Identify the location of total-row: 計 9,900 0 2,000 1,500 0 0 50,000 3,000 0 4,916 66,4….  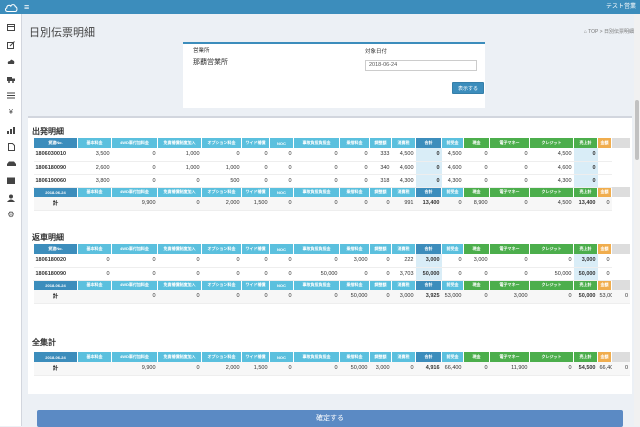
(331, 369).